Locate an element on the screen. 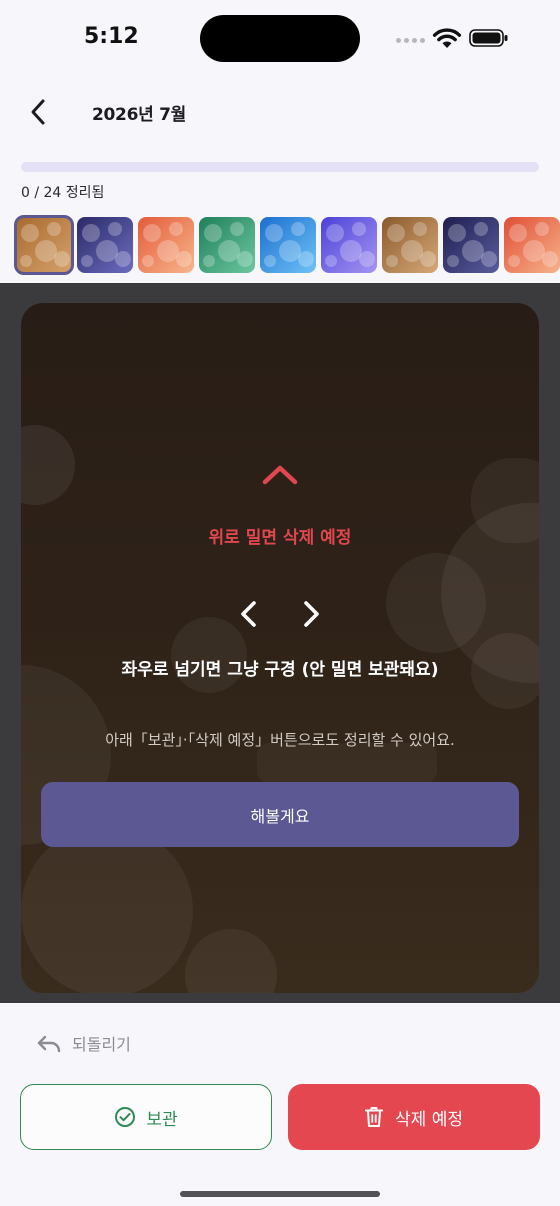  thumbnail-strip is located at coordinates (280, 245).